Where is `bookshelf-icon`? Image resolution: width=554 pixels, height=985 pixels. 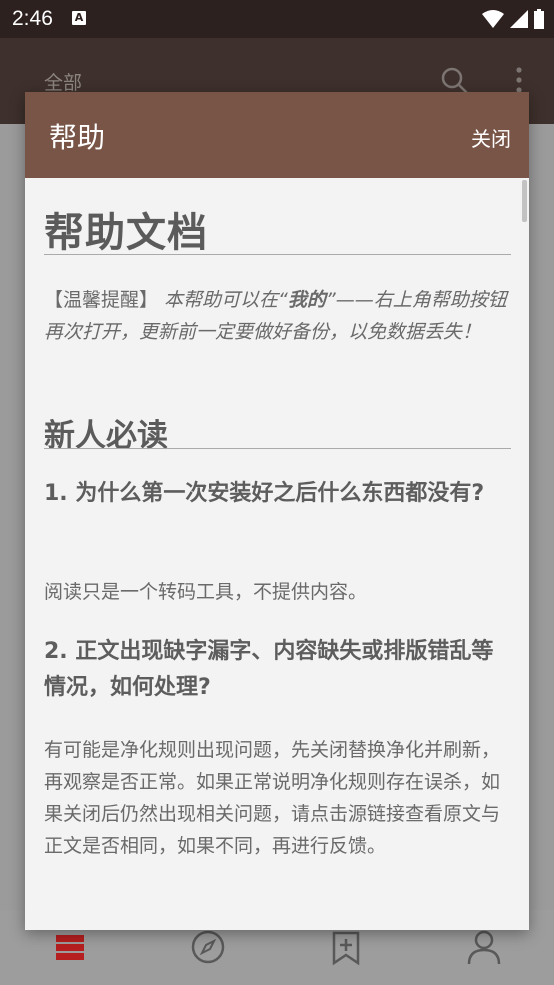 bookshelf-icon is located at coordinates (70, 947).